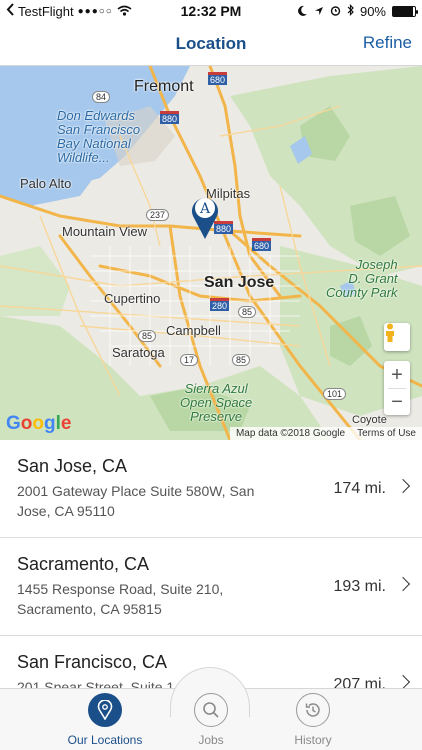 Image resolution: width=422 pixels, height=750 pixels. I want to click on location-pin-icon, so click(105, 710).